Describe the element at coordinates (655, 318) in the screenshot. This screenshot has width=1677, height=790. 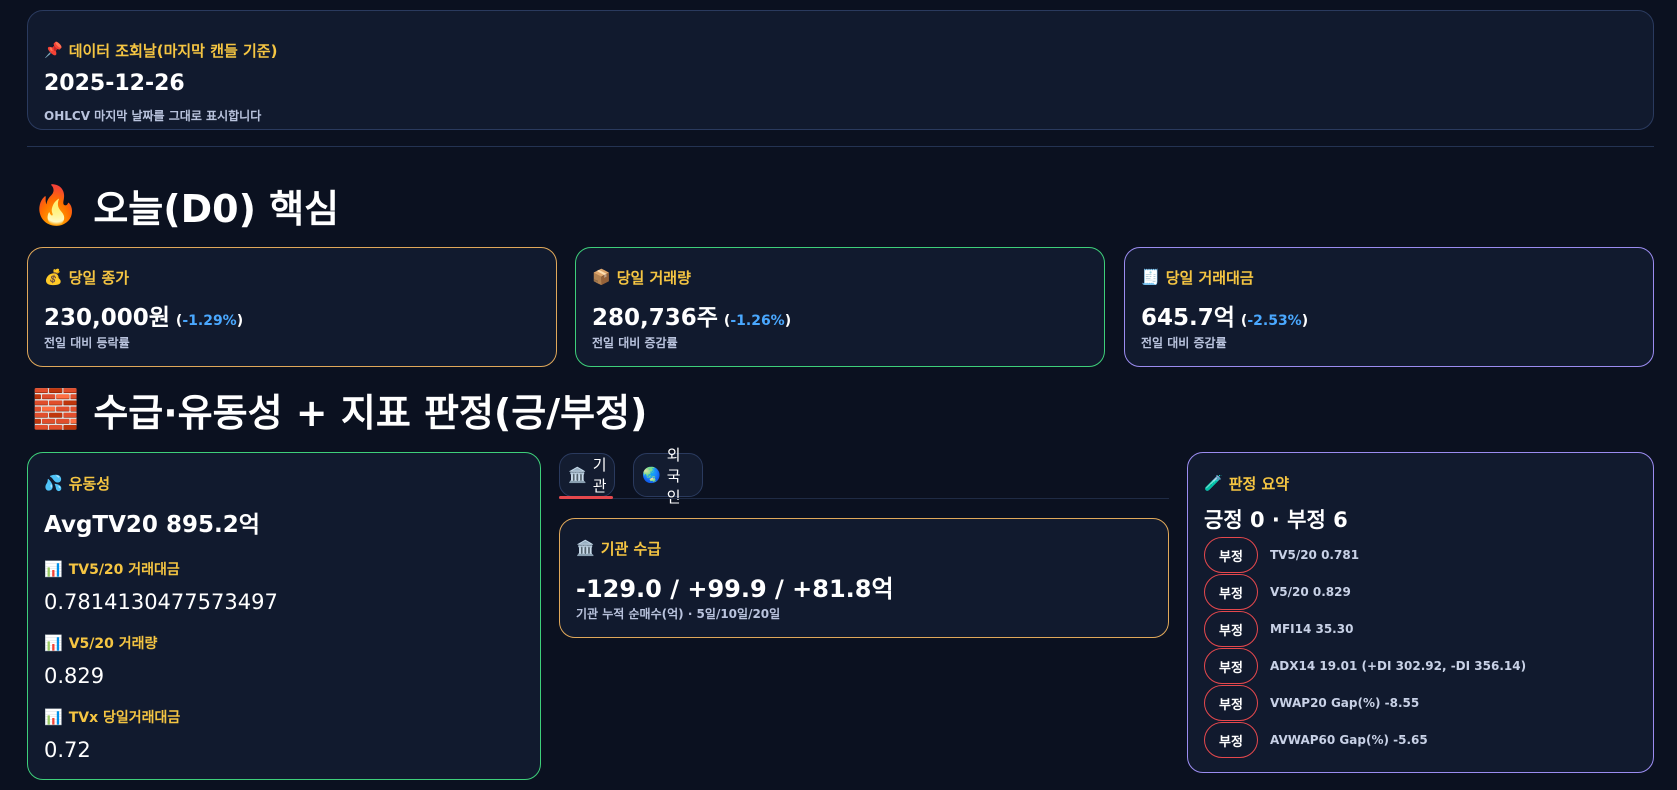
I see `metric-value: 280,736주` at that location.